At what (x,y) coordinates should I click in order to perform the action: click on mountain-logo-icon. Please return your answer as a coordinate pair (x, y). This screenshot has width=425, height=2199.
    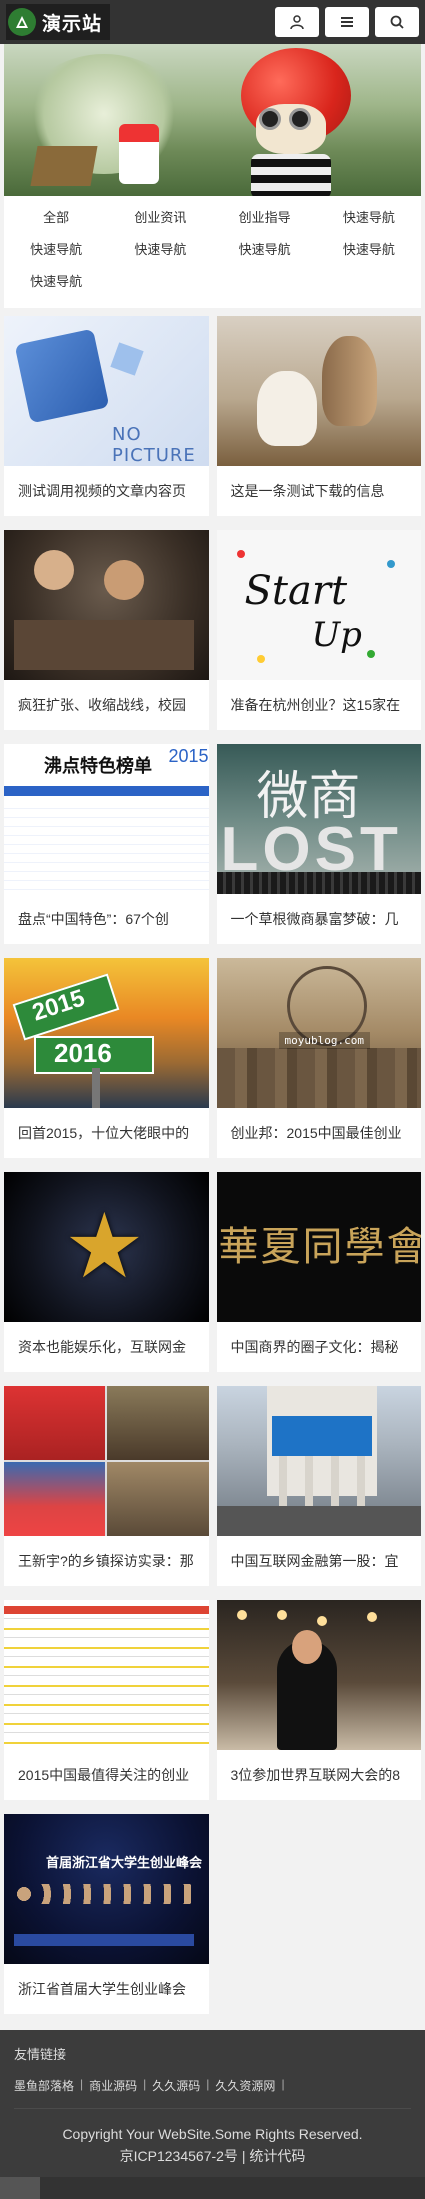
    Looking at the image, I should click on (22, 22).